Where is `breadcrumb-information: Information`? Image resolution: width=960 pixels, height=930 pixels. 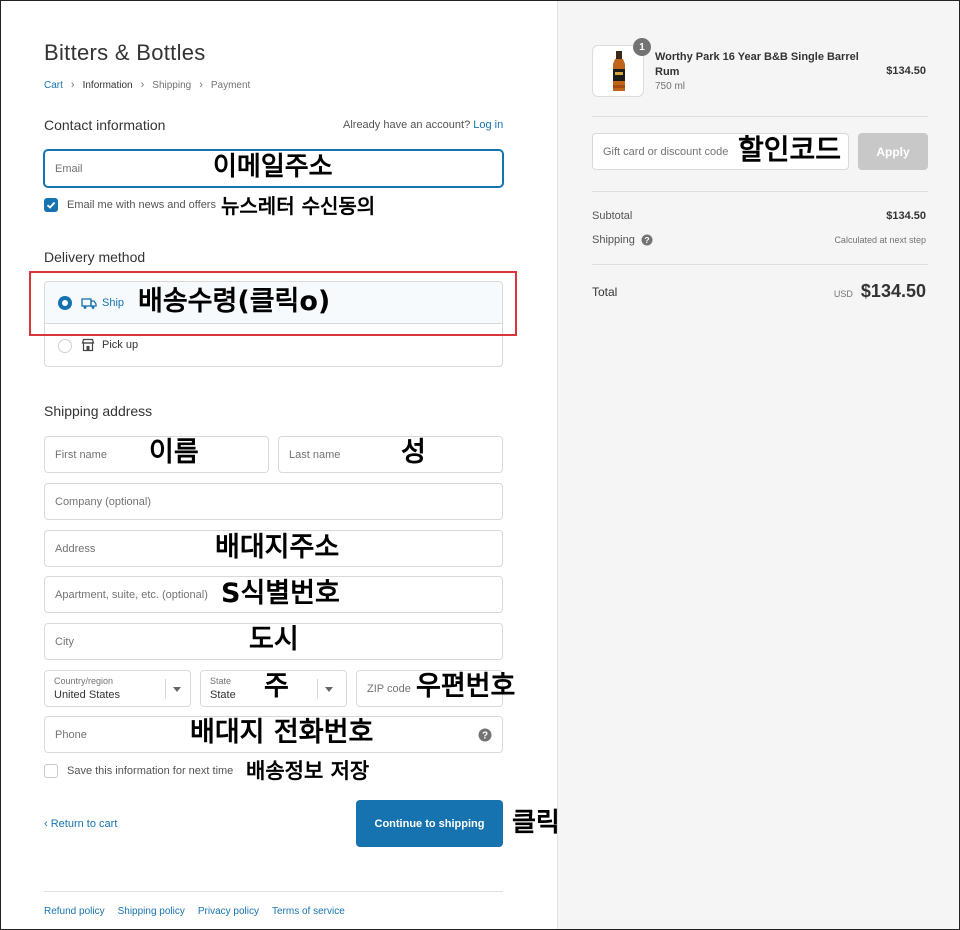
breadcrumb-information: Information is located at coordinates (107, 85).